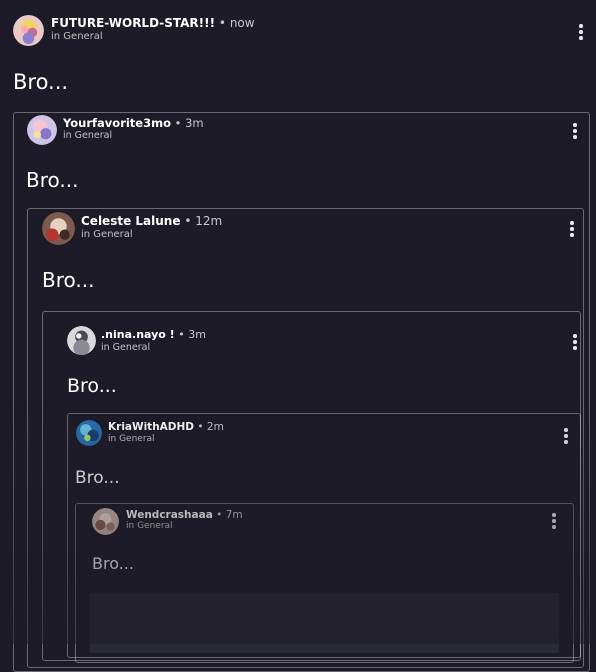 The image size is (596, 672). What do you see at coordinates (215, 427) in the screenshot?
I see `post-time: 2m` at bounding box center [215, 427].